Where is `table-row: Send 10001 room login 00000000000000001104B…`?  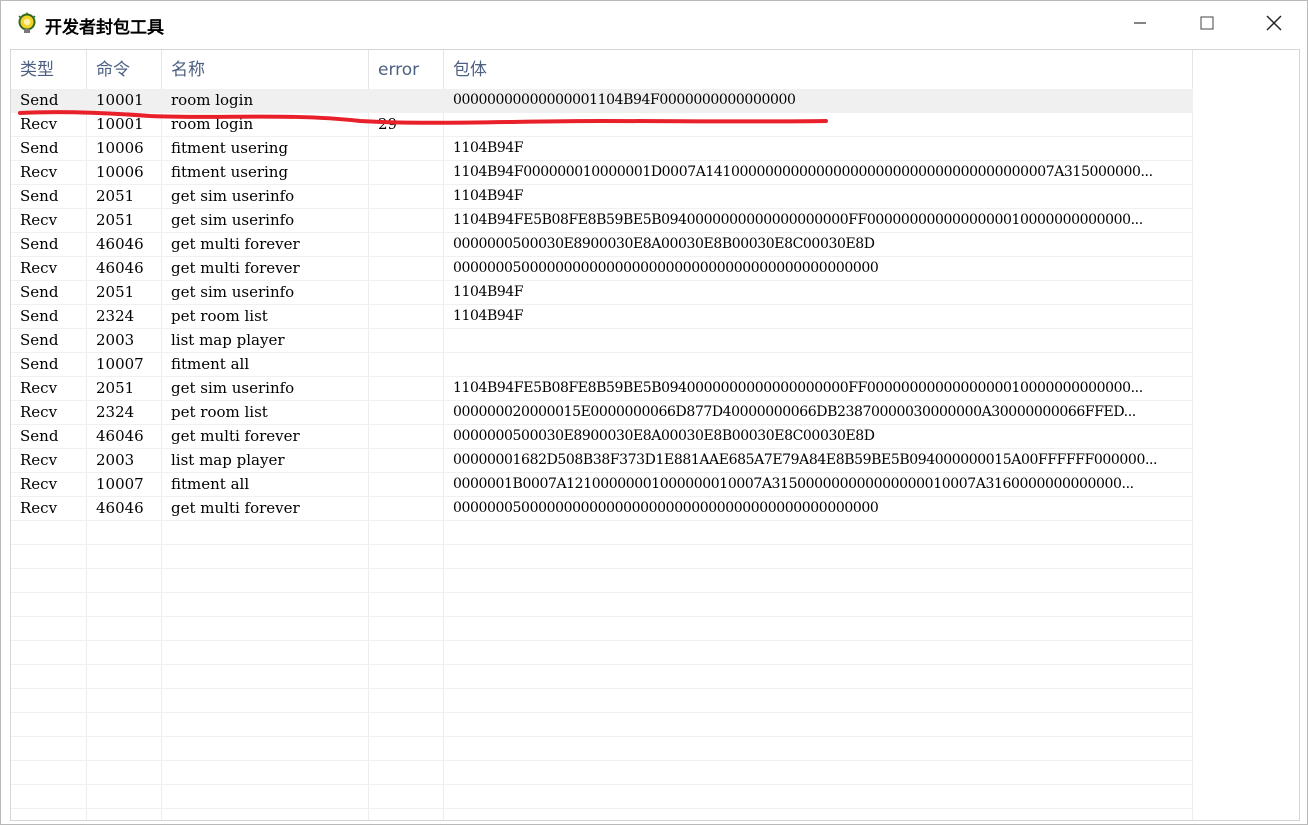
table-row: Send 10001 room login 00000000000000001104B… is located at coordinates (602, 101).